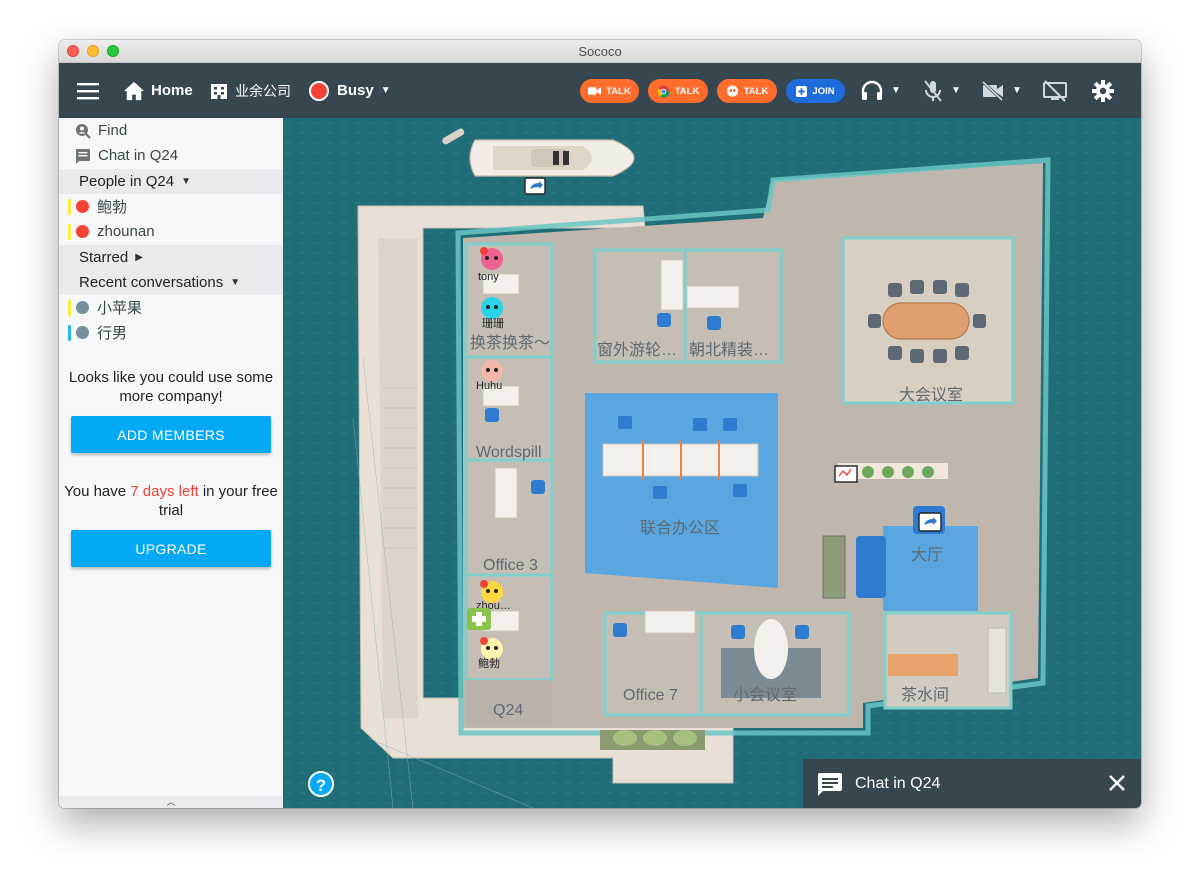 This screenshot has width=1200, height=887. What do you see at coordinates (171, 206) in the screenshot?
I see `person-item: 鲍勃` at bounding box center [171, 206].